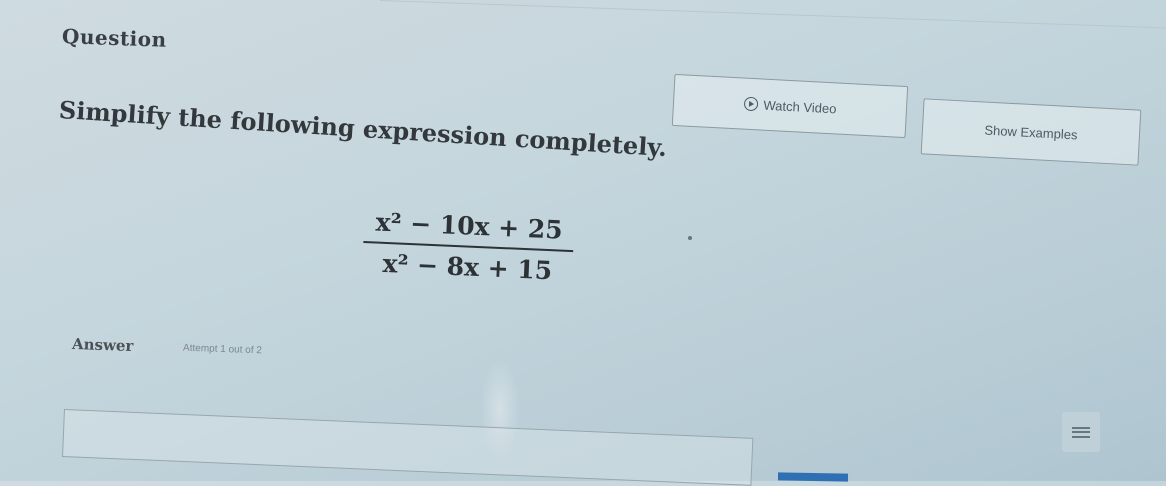 This screenshot has height=486, width=1166. What do you see at coordinates (467, 267) in the screenshot?
I see `fraction-denominator: x² − 8x + 15` at bounding box center [467, 267].